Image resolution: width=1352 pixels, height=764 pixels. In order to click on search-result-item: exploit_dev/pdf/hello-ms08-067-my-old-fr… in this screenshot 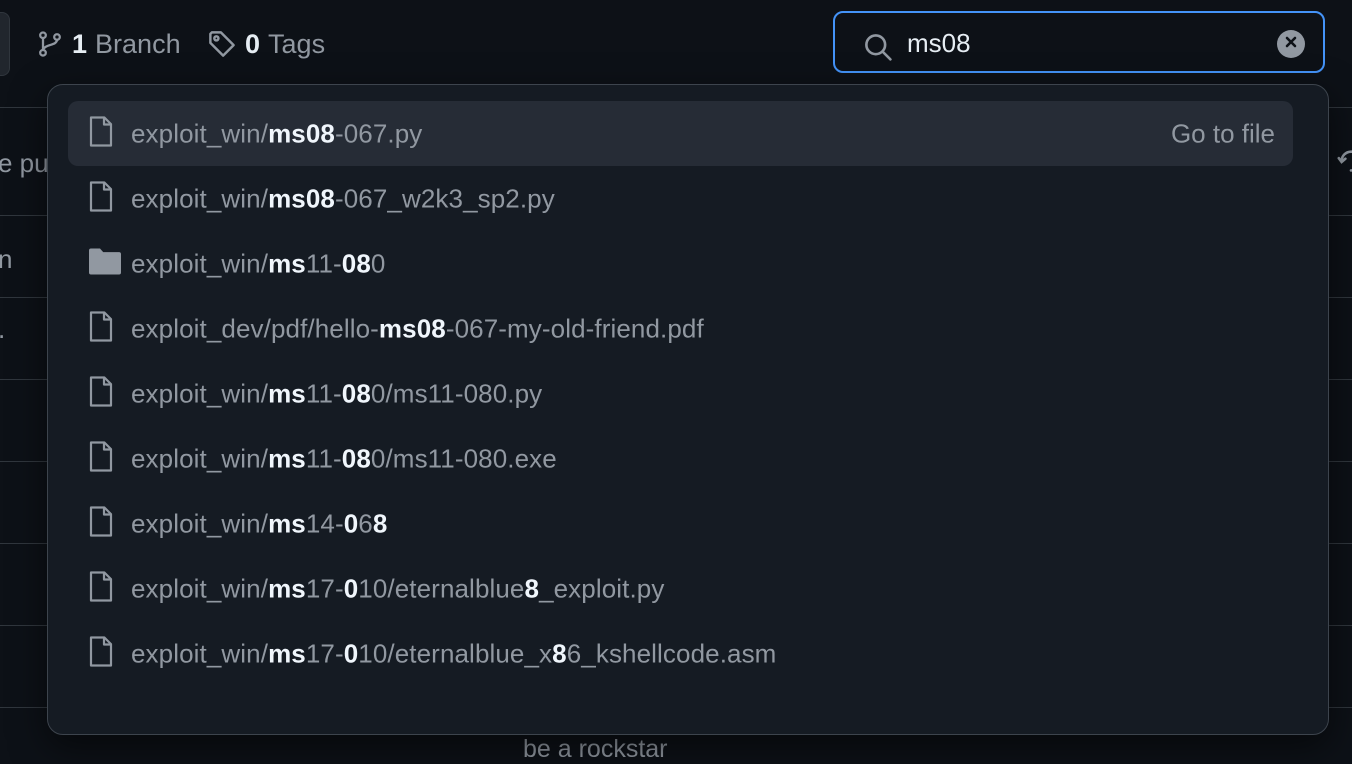, I will do `click(680, 328)`.